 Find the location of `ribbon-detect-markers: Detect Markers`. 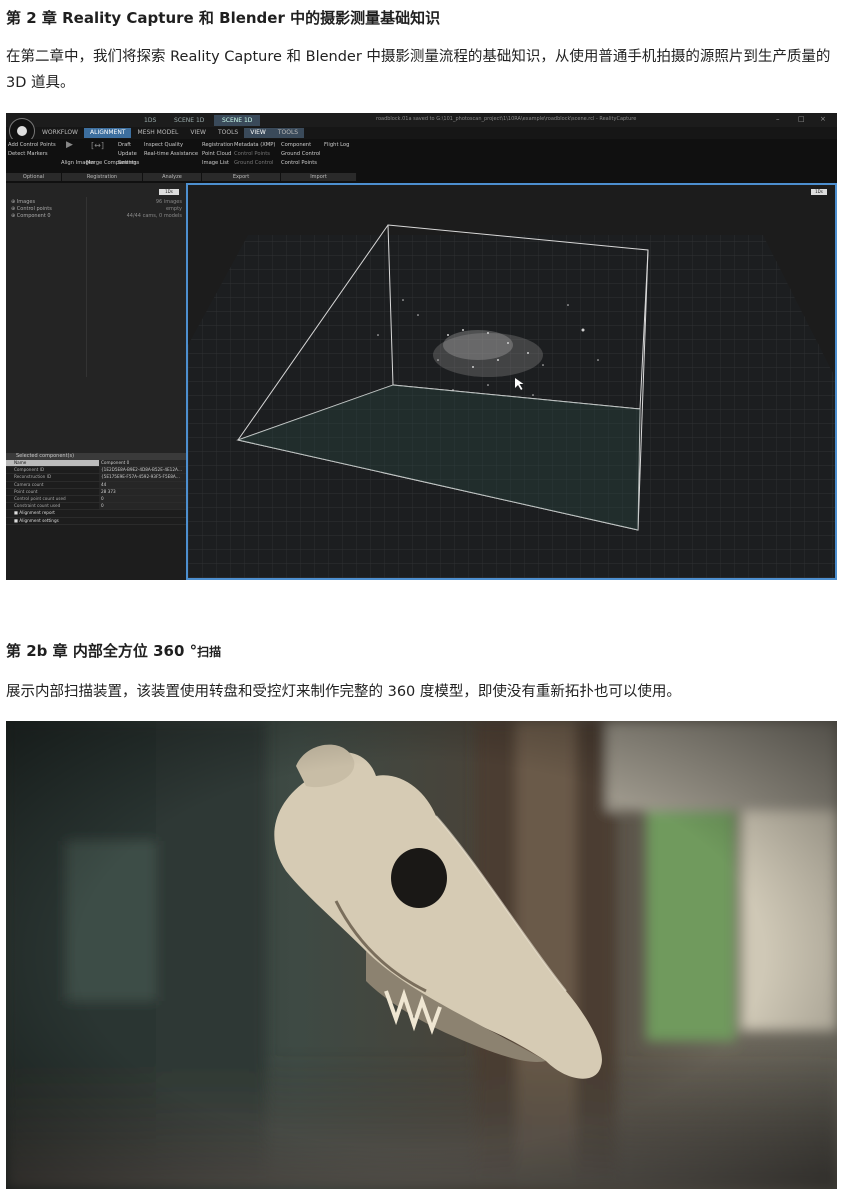

ribbon-detect-markers: Detect Markers is located at coordinates (28, 155).